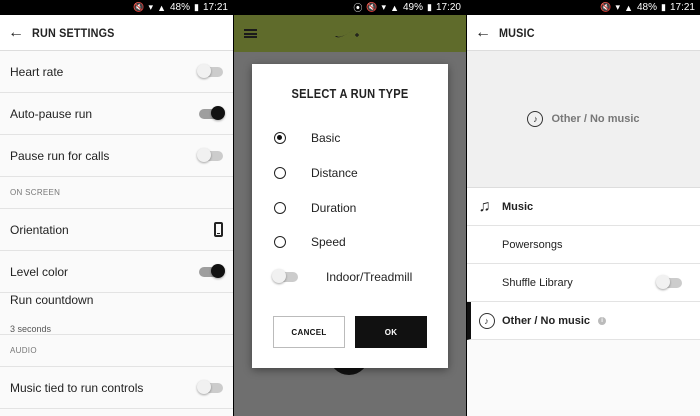 This screenshot has height=416, width=700. Describe the element at coordinates (116, 272) in the screenshot. I see `level-color-row: Level color` at that location.